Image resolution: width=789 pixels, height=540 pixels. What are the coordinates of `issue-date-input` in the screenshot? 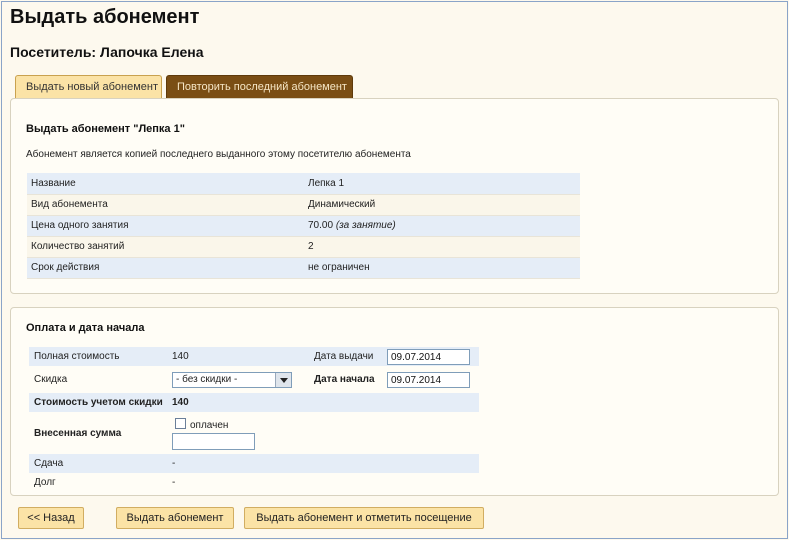 It's located at (428, 357).